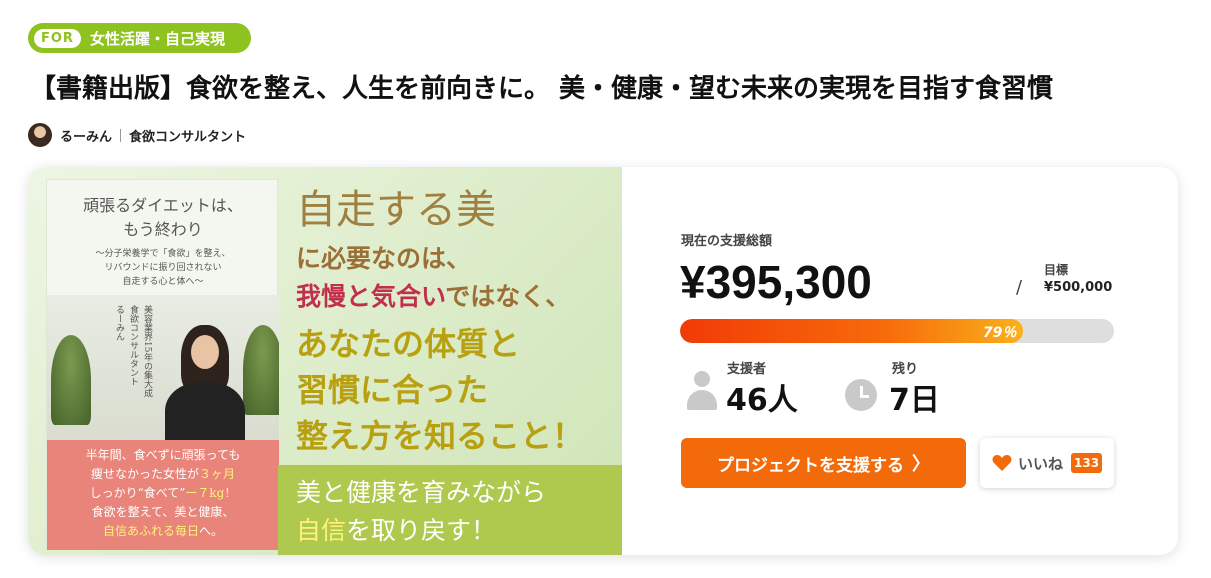  Describe the element at coordinates (163, 282) in the screenshot. I see `book-subtitle-line3: 自走する心と体へ〜` at that location.